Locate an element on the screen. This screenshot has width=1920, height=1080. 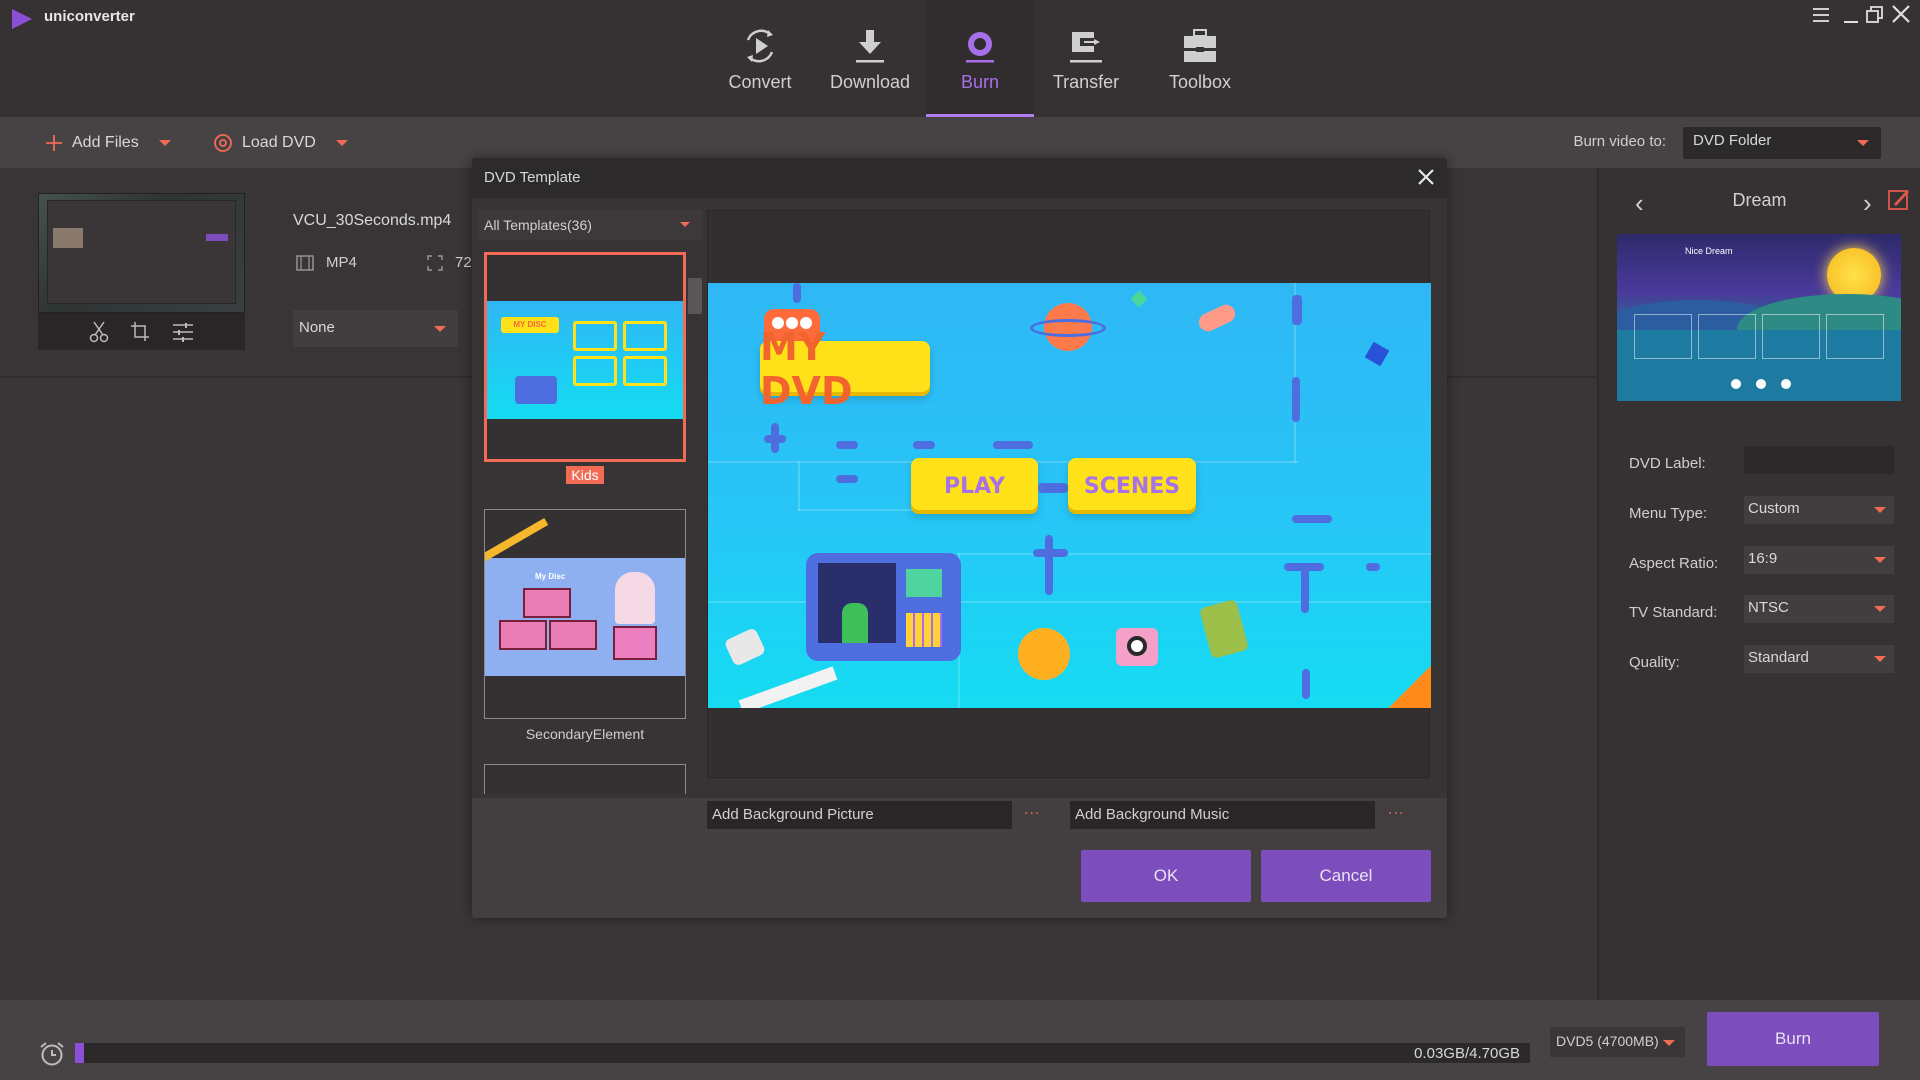
dvd-disc-icon is located at coordinates (223, 142).